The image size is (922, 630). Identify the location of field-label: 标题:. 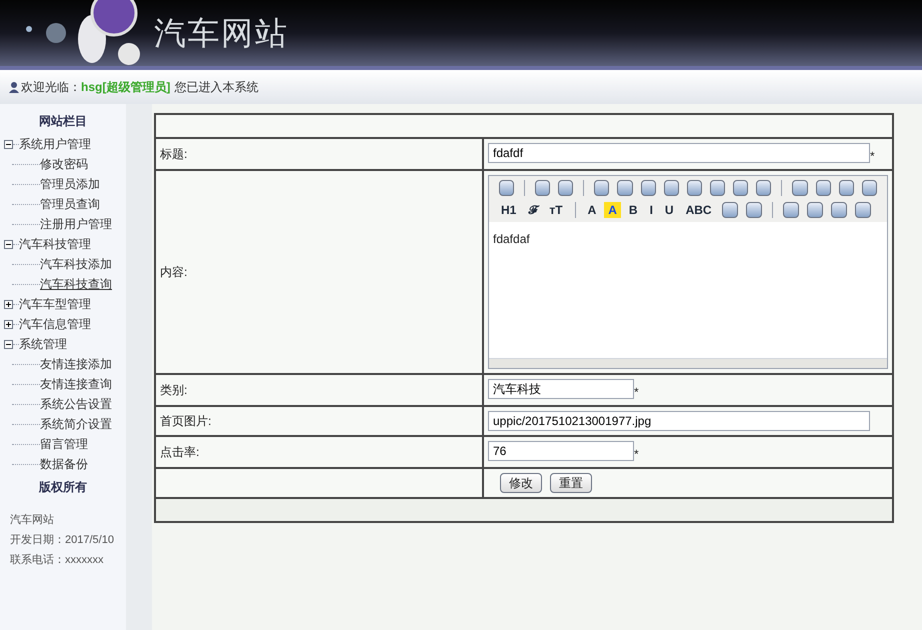
(174, 154).